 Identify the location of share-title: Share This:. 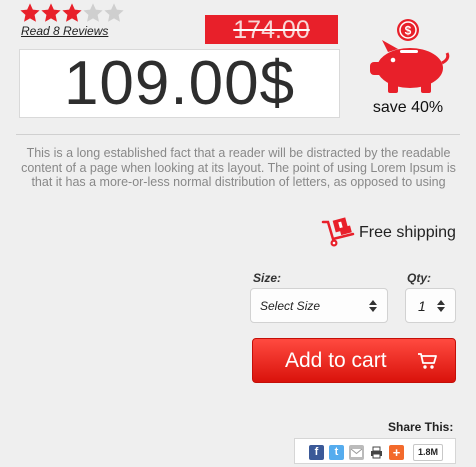
(421, 427).